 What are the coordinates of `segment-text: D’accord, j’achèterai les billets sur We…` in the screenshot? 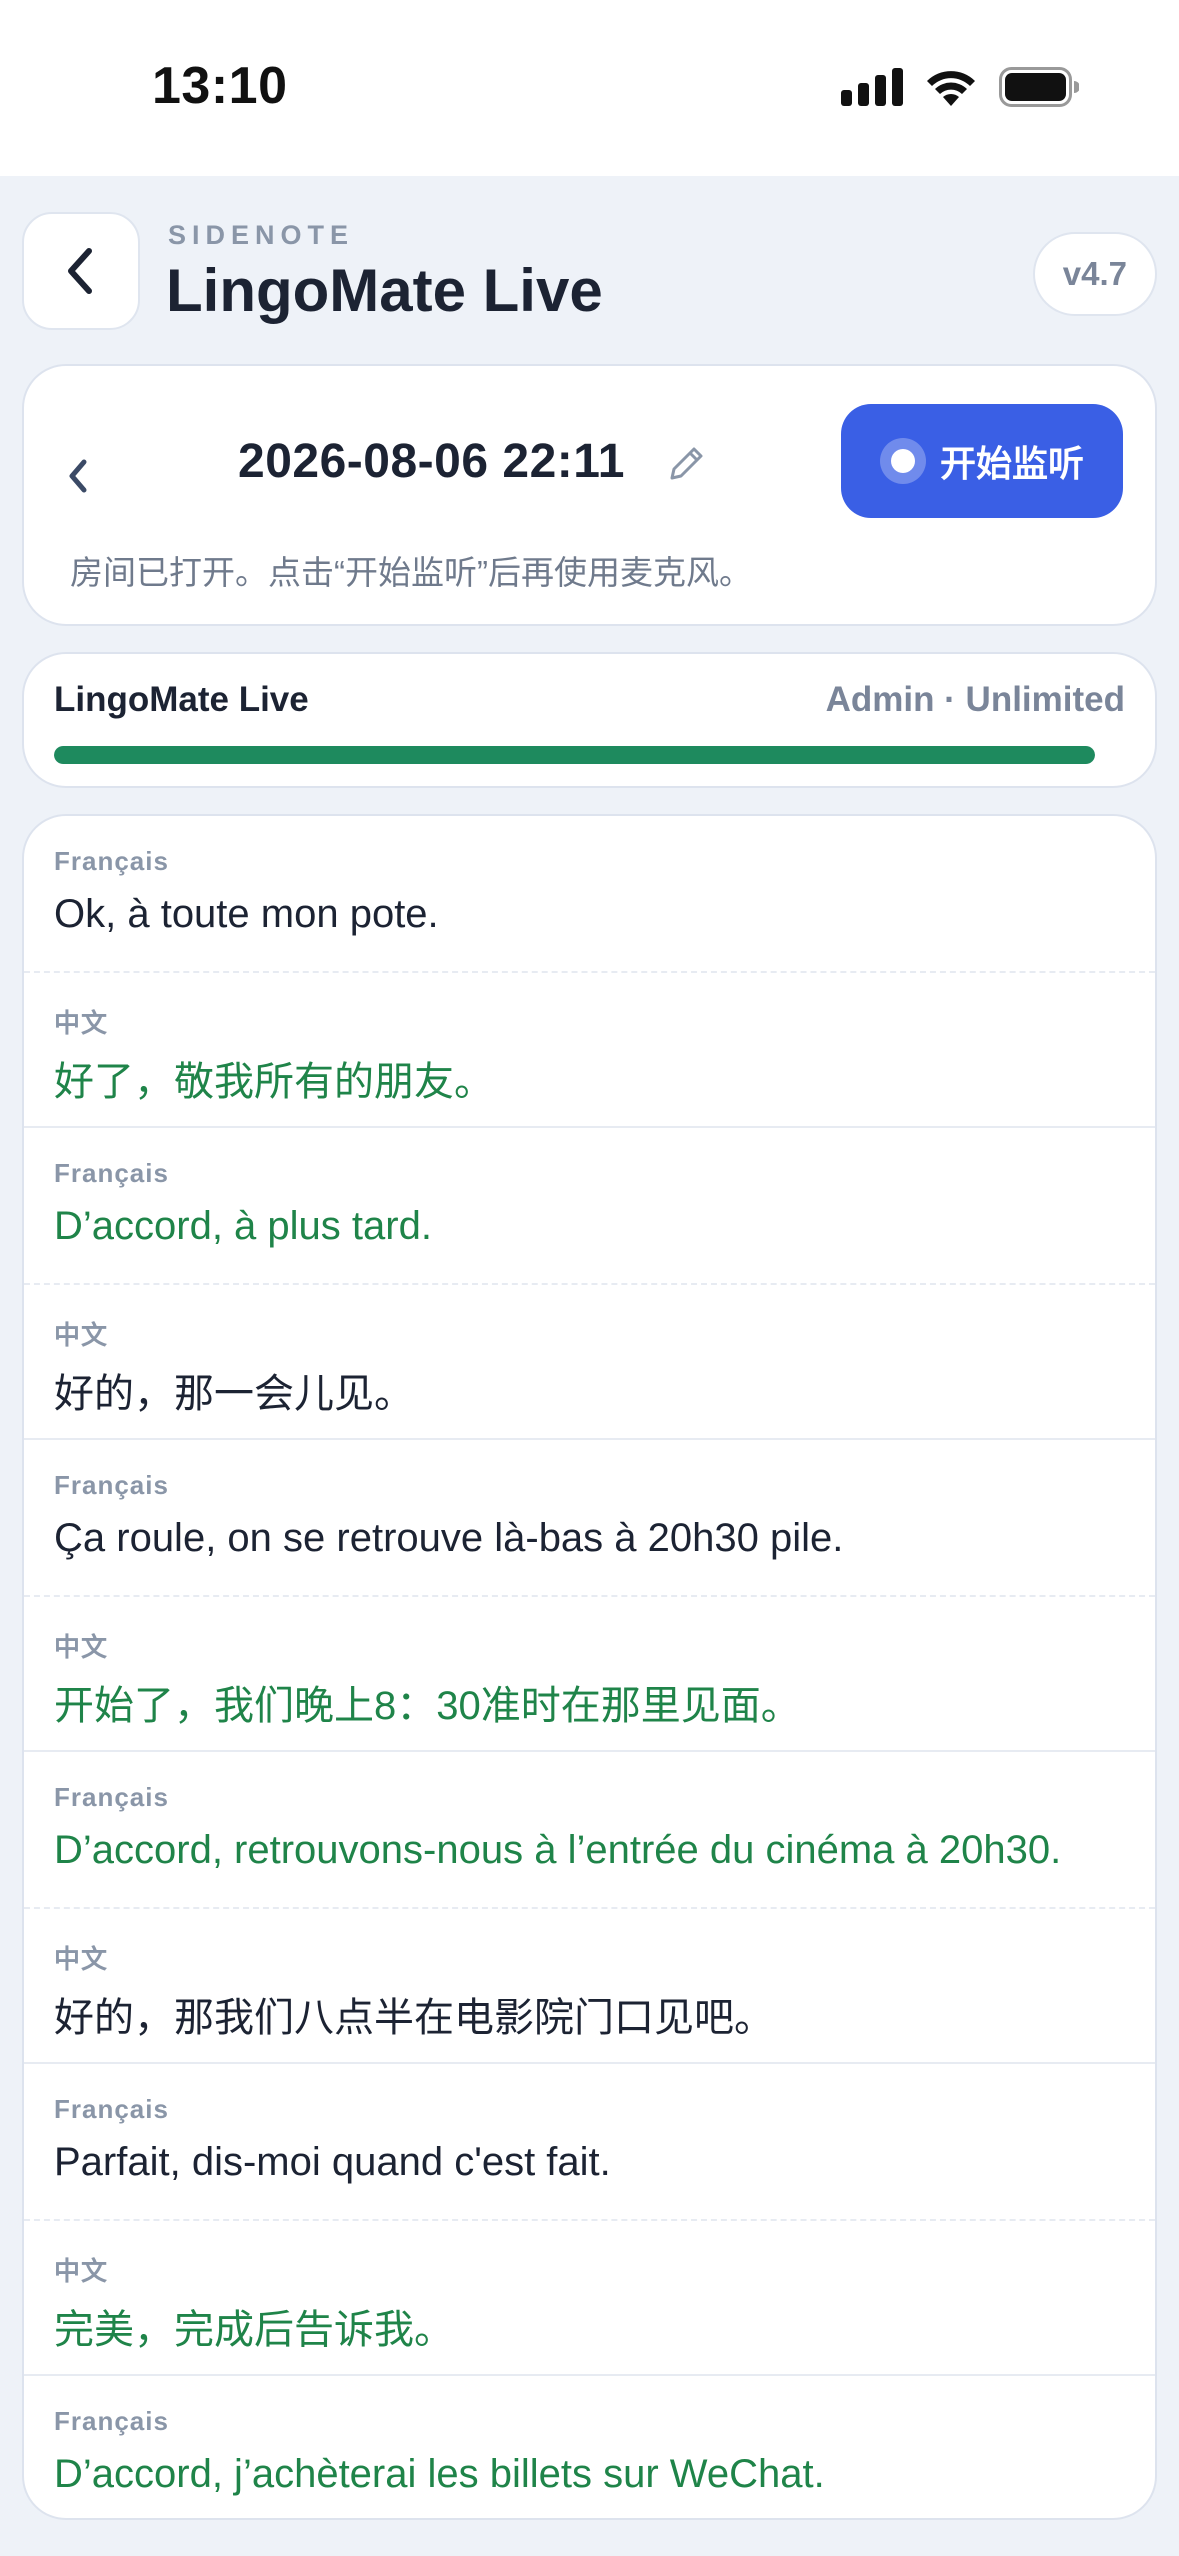 It's located at (439, 2474).